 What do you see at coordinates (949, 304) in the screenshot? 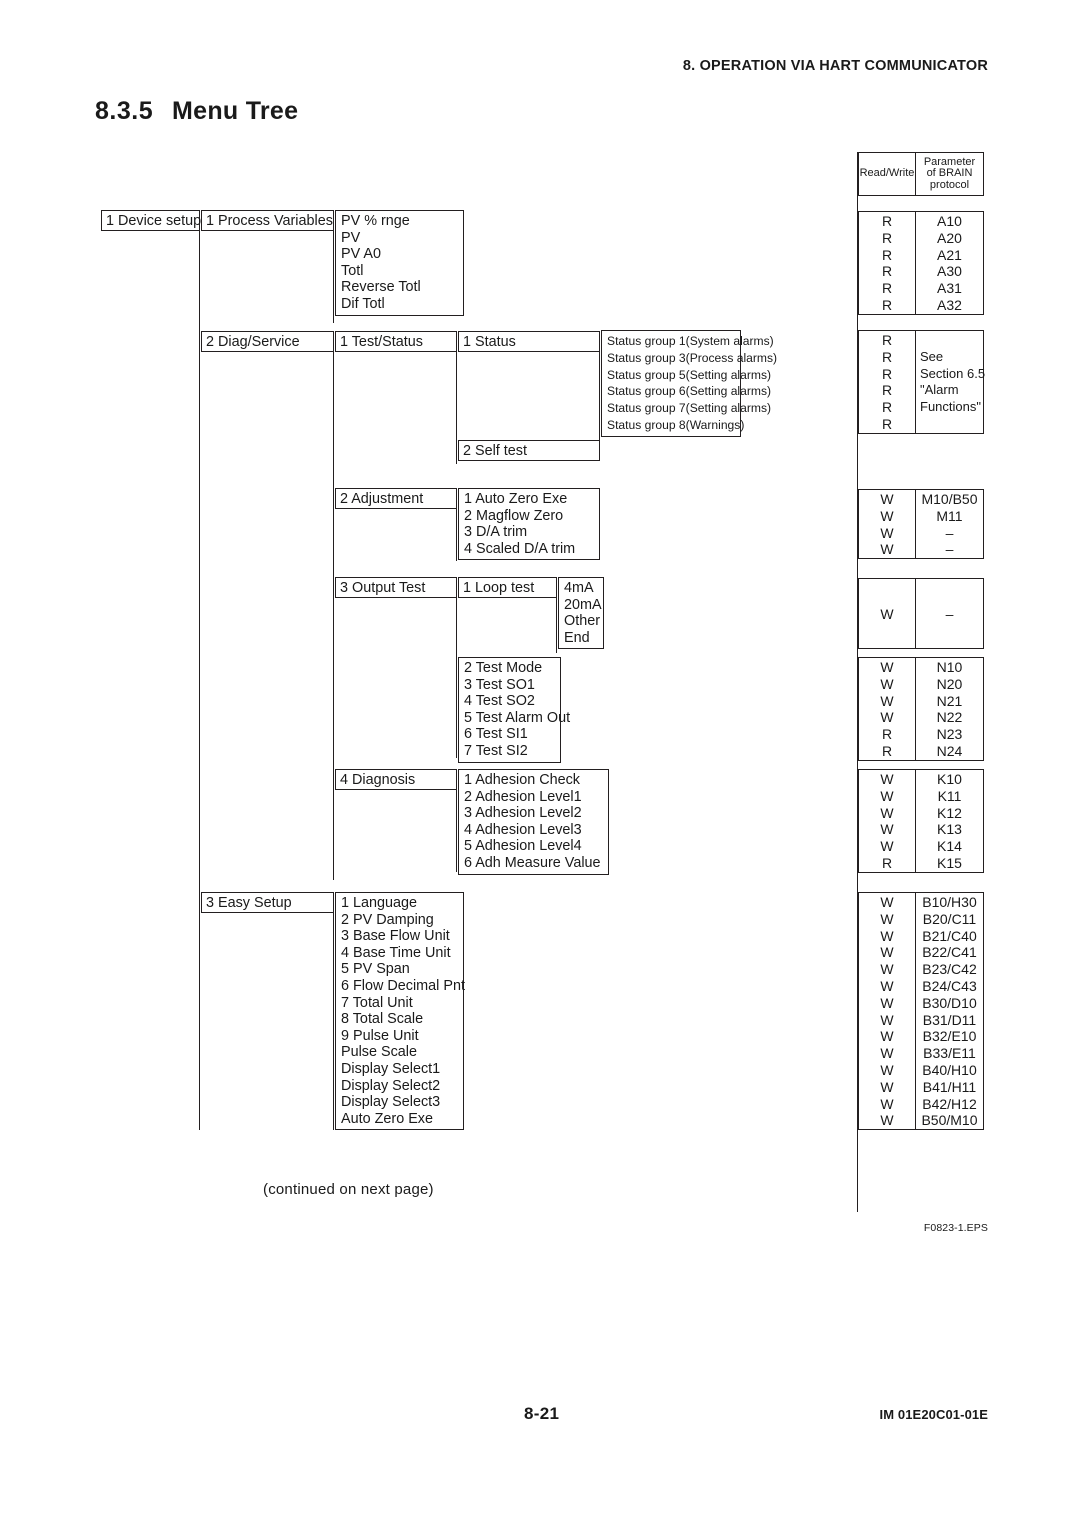
I see `param-code-value: A32` at bounding box center [949, 304].